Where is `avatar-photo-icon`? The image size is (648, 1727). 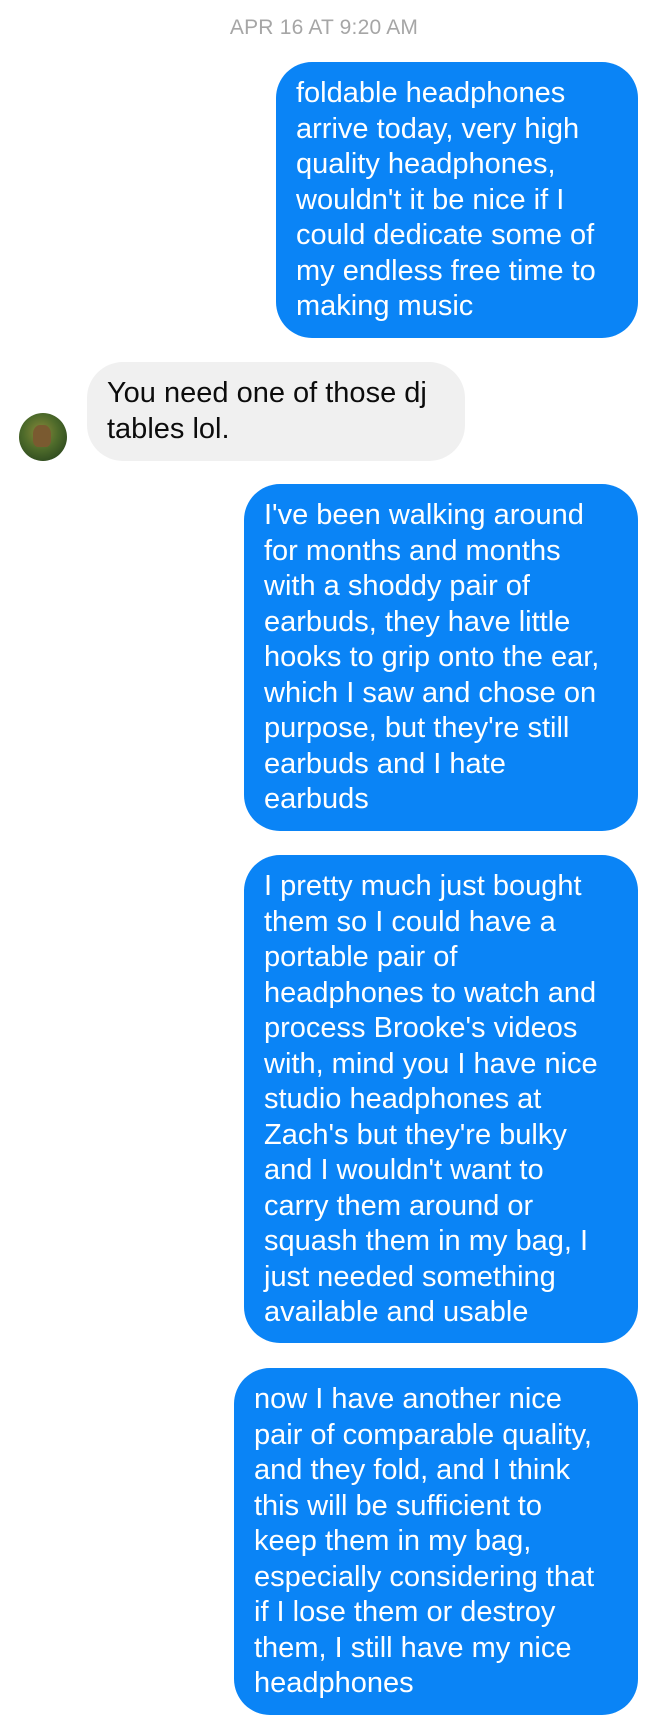
avatar-photo-icon is located at coordinates (42, 436).